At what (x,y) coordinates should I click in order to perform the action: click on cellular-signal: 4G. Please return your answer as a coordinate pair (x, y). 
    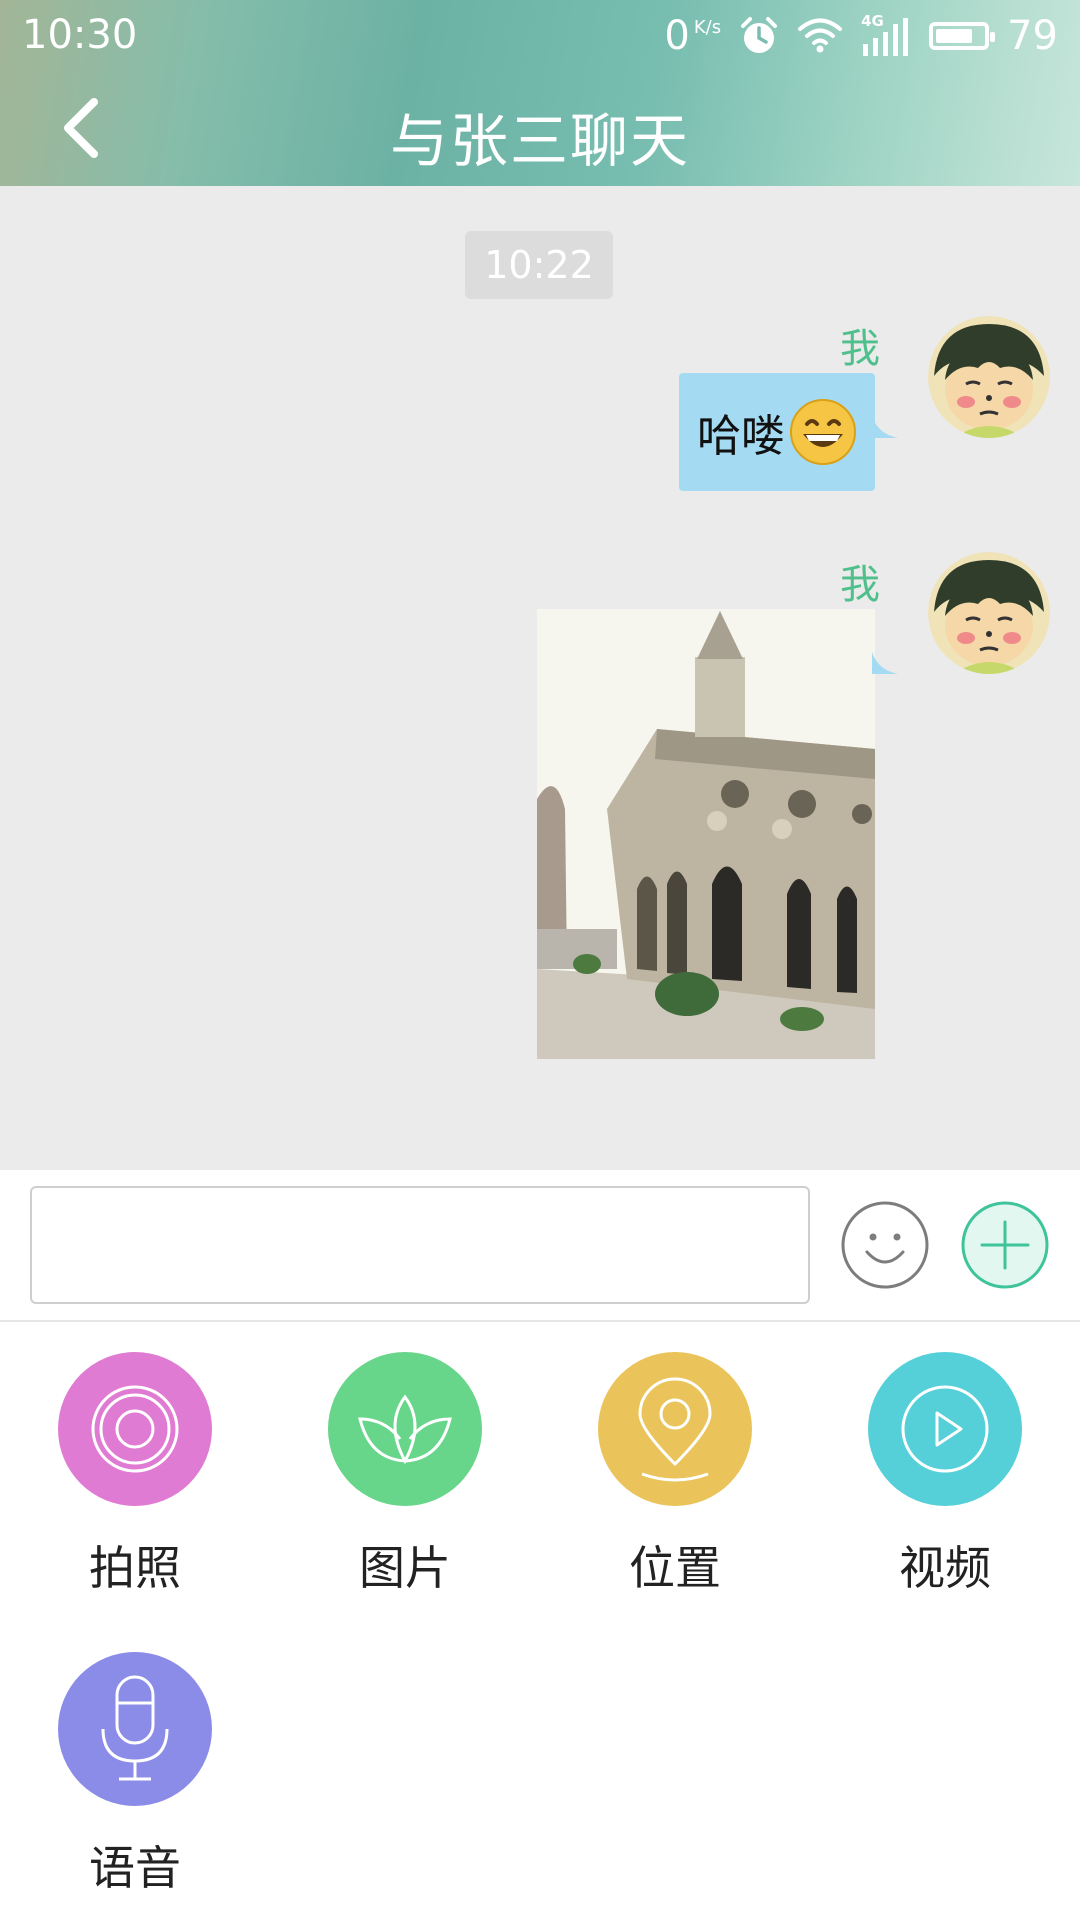
    Looking at the image, I should click on (886, 35).